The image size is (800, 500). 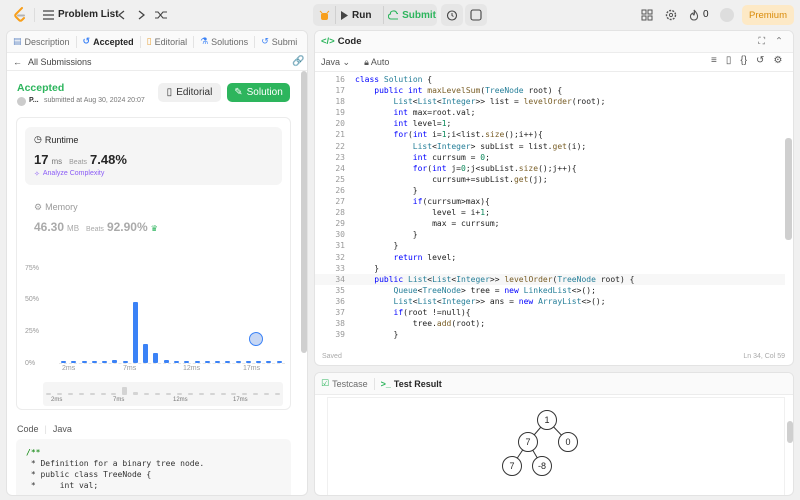 What do you see at coordinates (788, 189) in the screenshot?
I see `editor-scrollbar` at bounding box center [788, 189].